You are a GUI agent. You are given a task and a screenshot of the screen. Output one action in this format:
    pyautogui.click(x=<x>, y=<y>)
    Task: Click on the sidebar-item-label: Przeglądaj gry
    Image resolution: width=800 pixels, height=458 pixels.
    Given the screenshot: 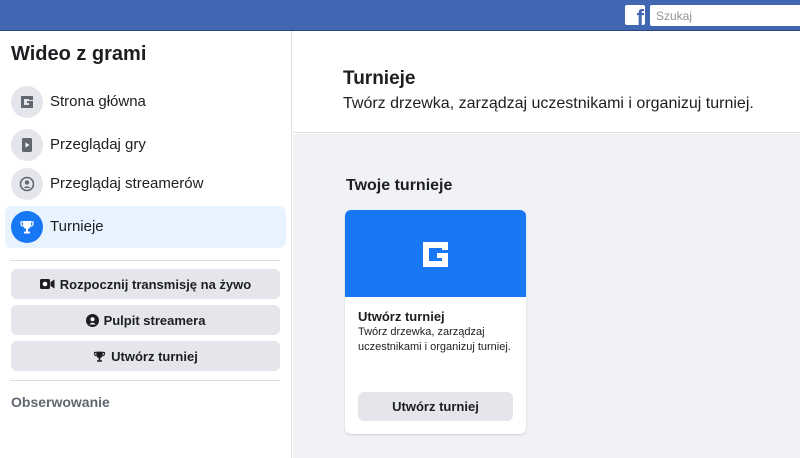 What is the action you would take?
    pyautogui.click(x=98, y=144)
    